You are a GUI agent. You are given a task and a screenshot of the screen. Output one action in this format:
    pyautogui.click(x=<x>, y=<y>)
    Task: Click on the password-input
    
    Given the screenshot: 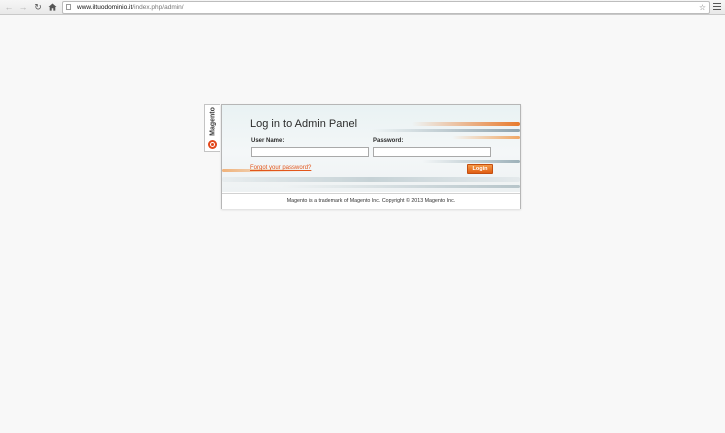 What is the action you would take?
    pyautogui.click(x=432, y=152)
    